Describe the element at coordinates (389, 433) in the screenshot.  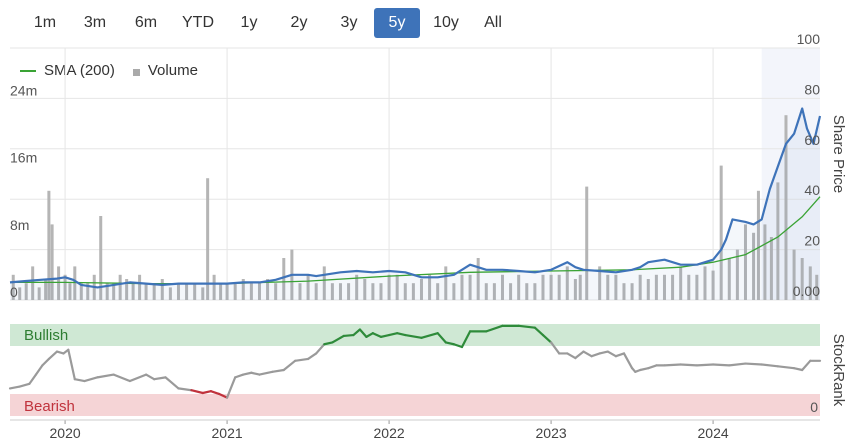
I see `x-tick-label: 2022` at that location.